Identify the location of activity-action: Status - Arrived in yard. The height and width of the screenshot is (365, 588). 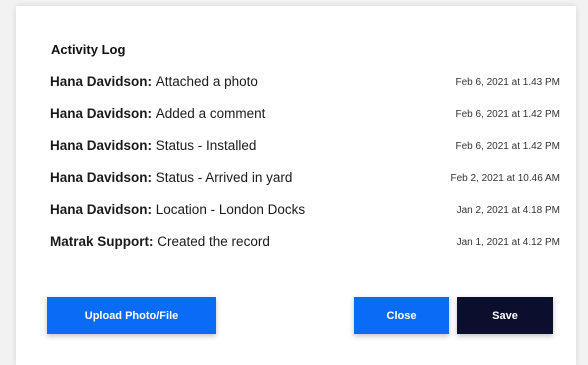
(224, 177).